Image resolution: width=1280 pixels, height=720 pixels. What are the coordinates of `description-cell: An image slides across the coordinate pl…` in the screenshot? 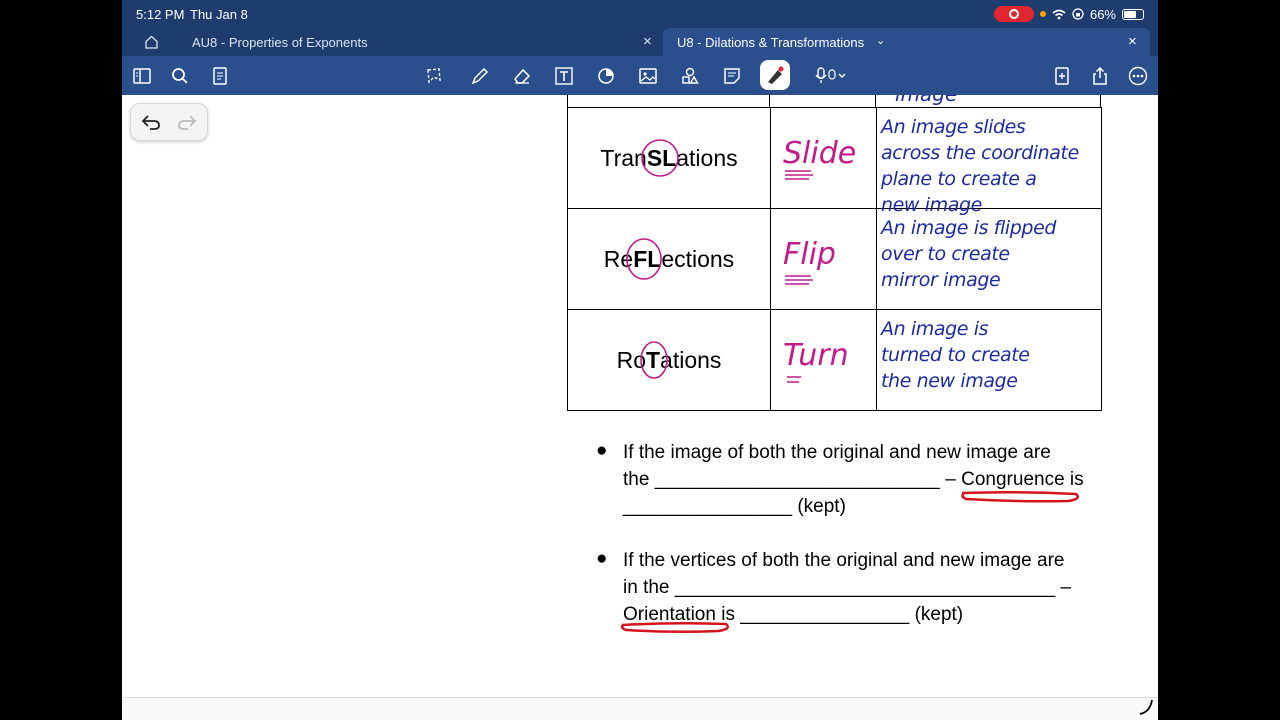 It's located at (989, 161).